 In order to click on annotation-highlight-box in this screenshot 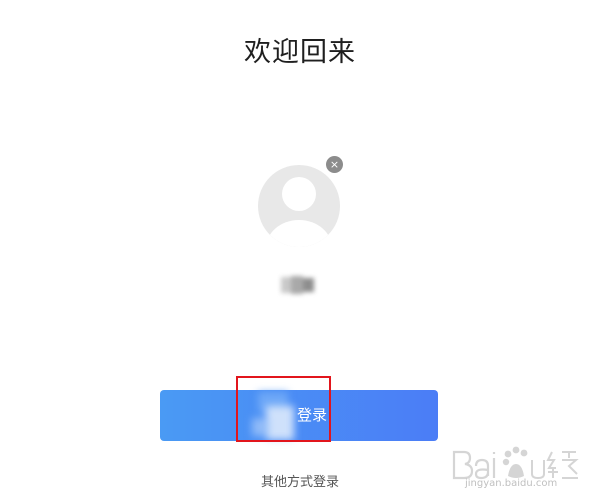, I will do `click(283, 409)`.